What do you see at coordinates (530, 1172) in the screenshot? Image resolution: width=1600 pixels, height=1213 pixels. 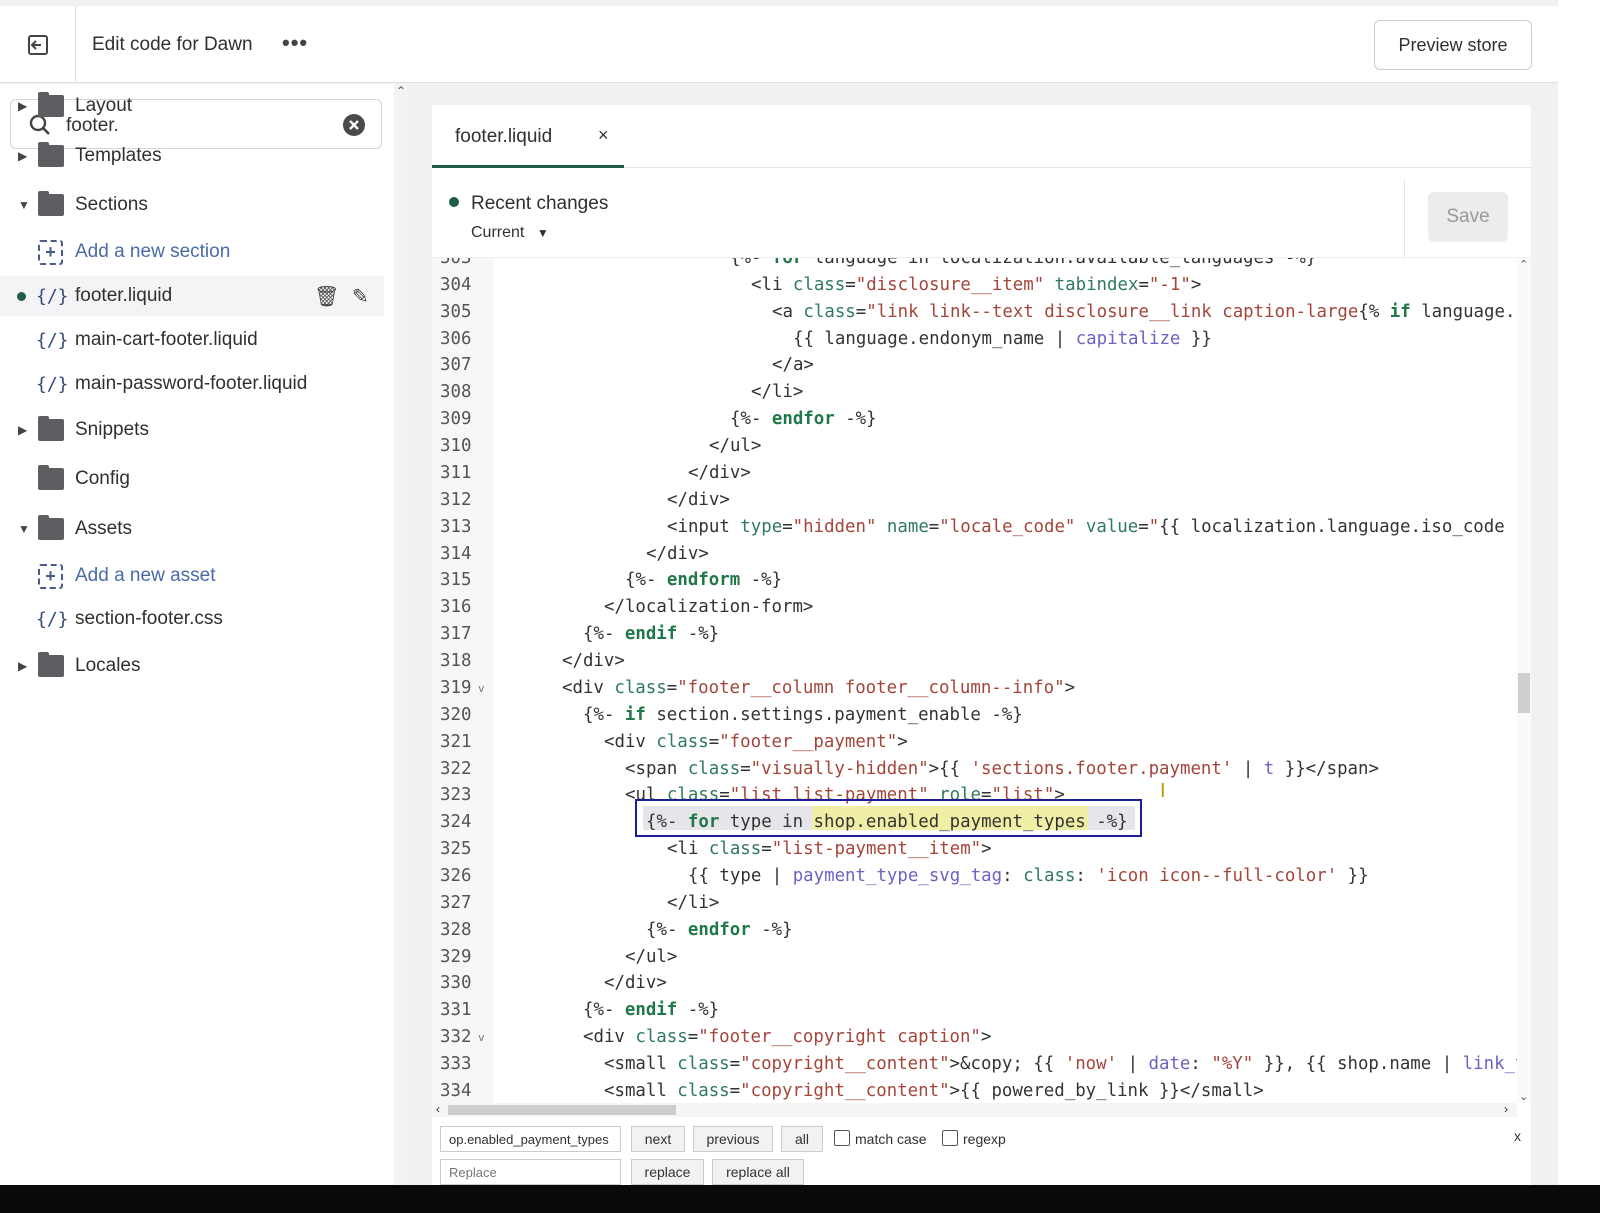 I see `replace-input` at bounding box center [530, 1172].